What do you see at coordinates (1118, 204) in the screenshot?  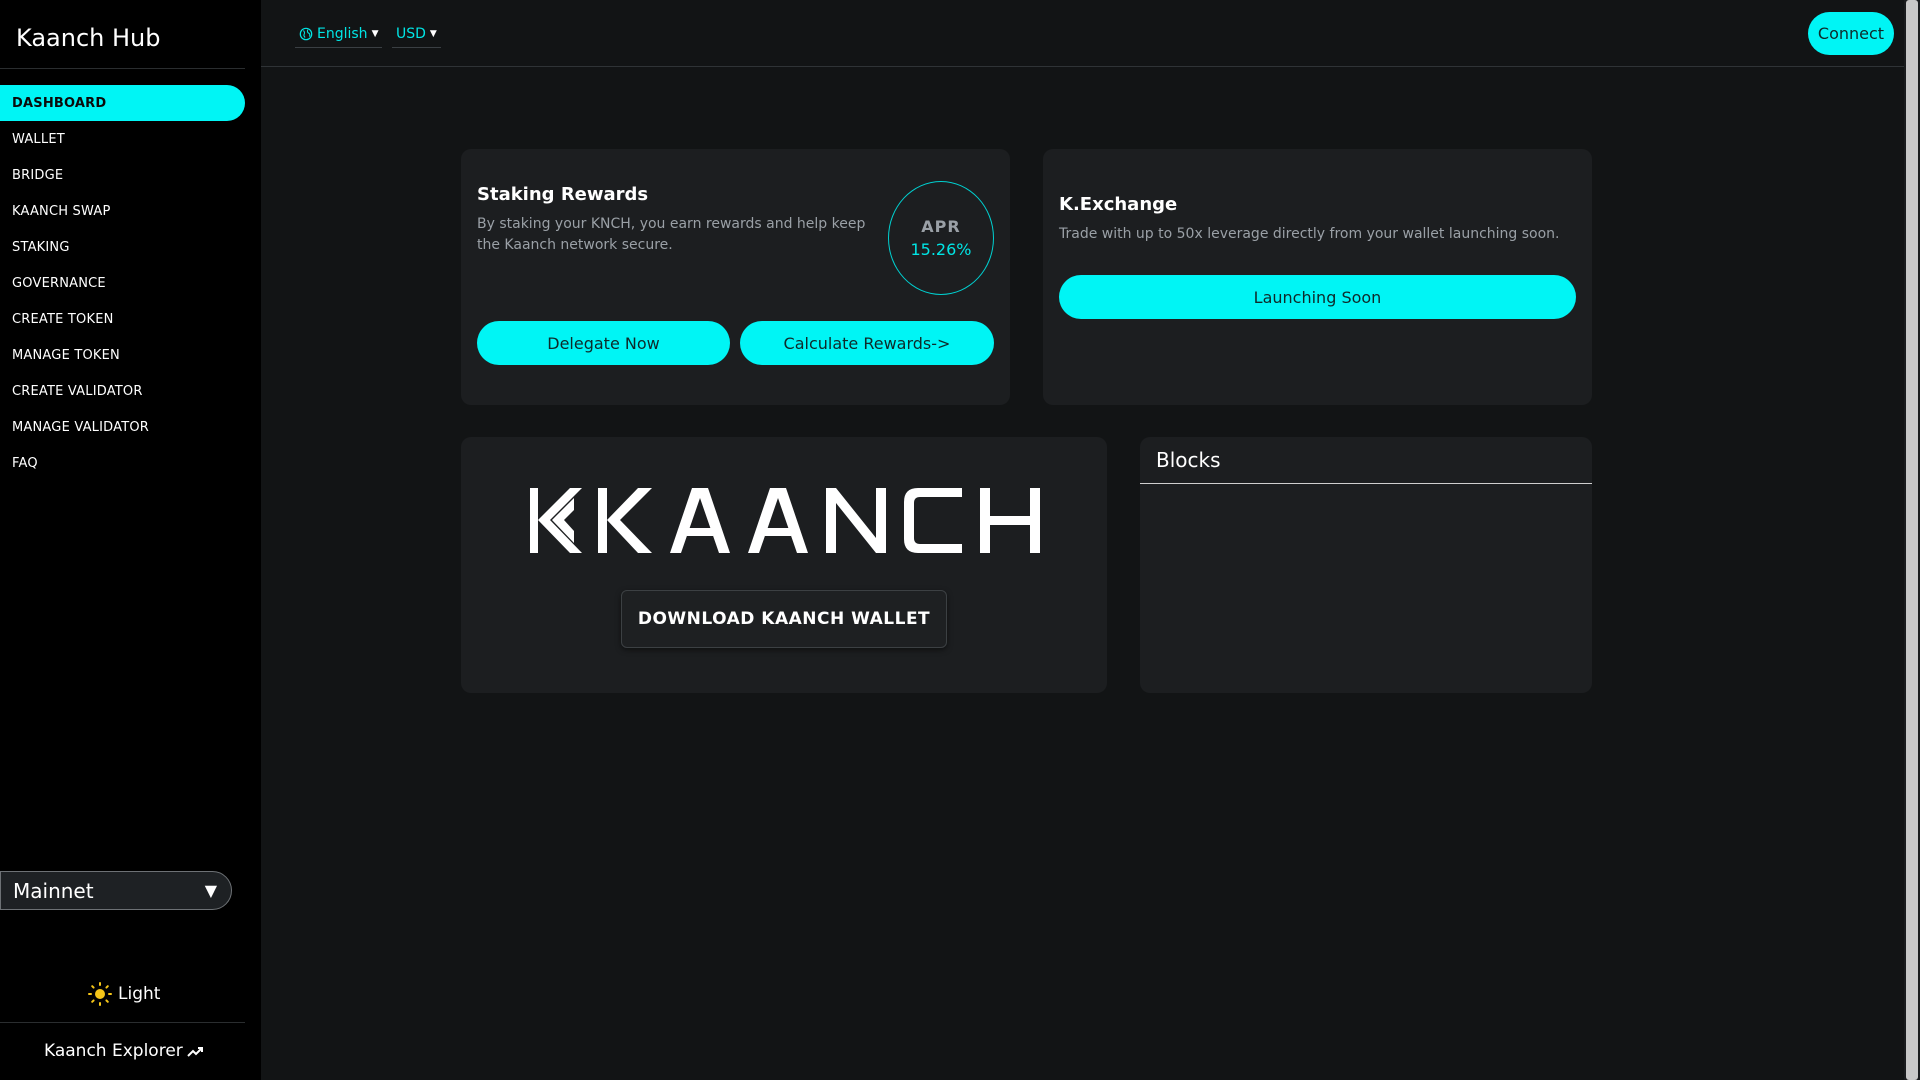 I see `card-title: K.Exchange` at bounding box center [1118, 204].